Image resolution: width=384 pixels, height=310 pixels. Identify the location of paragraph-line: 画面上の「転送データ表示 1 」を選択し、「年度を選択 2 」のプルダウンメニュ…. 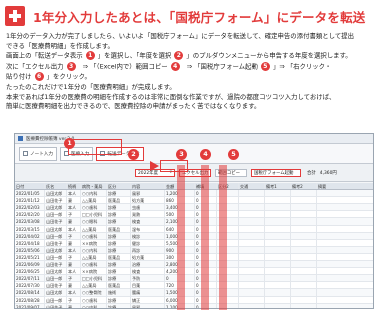
(192, 56).